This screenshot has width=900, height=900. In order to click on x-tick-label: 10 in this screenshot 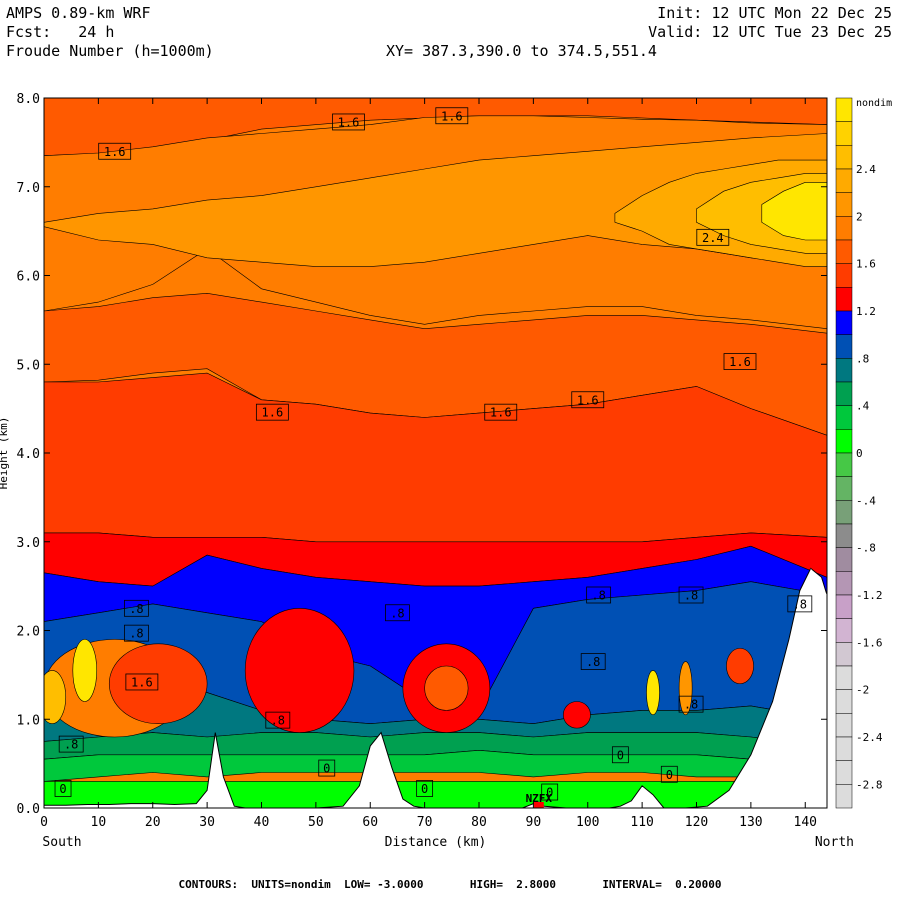, I will do `click(99, 822)`.